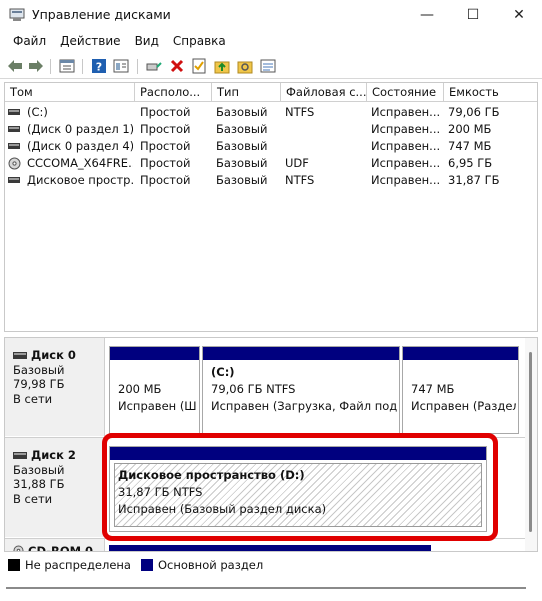 Image resolution: width=542 pixels, height=601 pixels. I want to click on column-header-capacity: Емкость, so click(490, 92).